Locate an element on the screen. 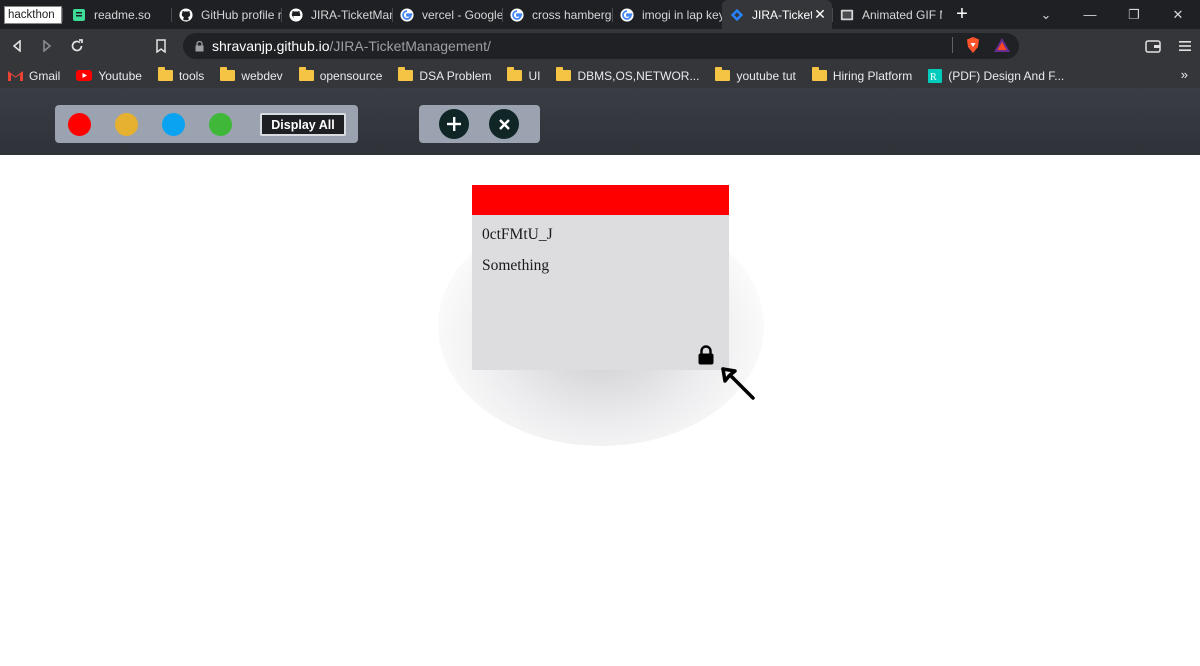  tab-animated-gif: Animated GIF M is located at coordinates (887, 14).